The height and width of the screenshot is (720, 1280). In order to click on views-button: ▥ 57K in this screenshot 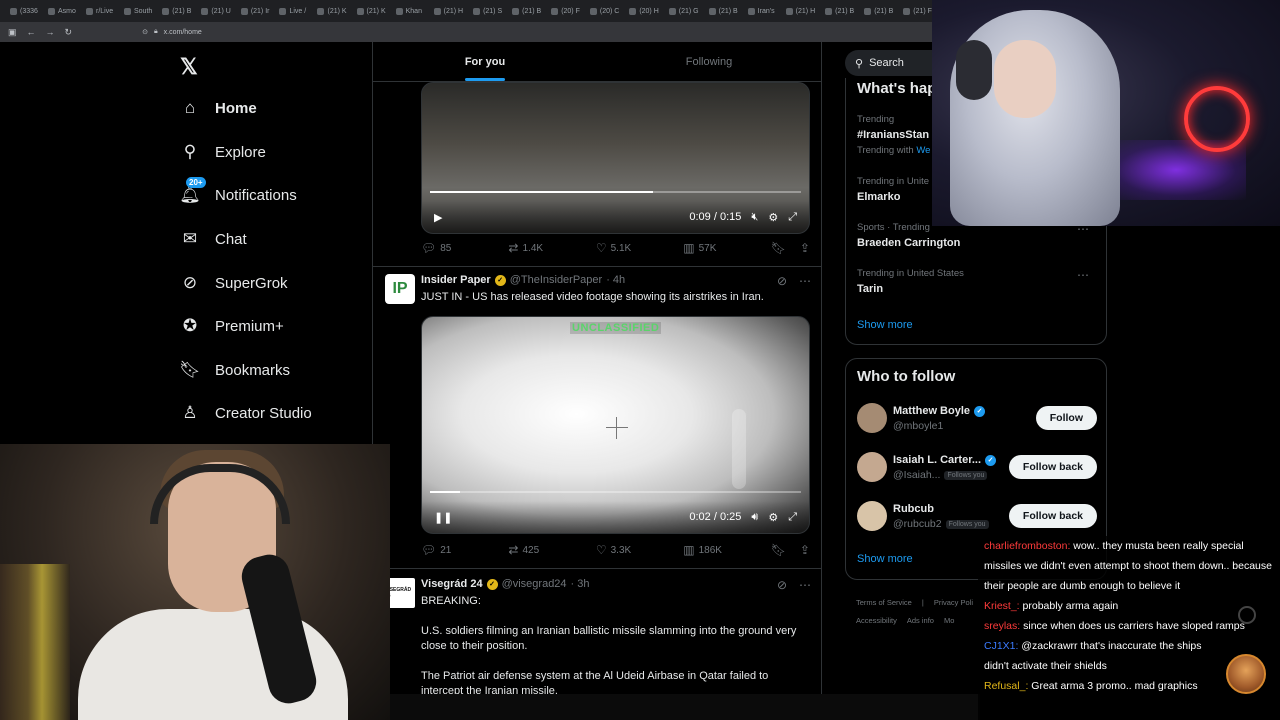, I will do `click(726, 248)`.